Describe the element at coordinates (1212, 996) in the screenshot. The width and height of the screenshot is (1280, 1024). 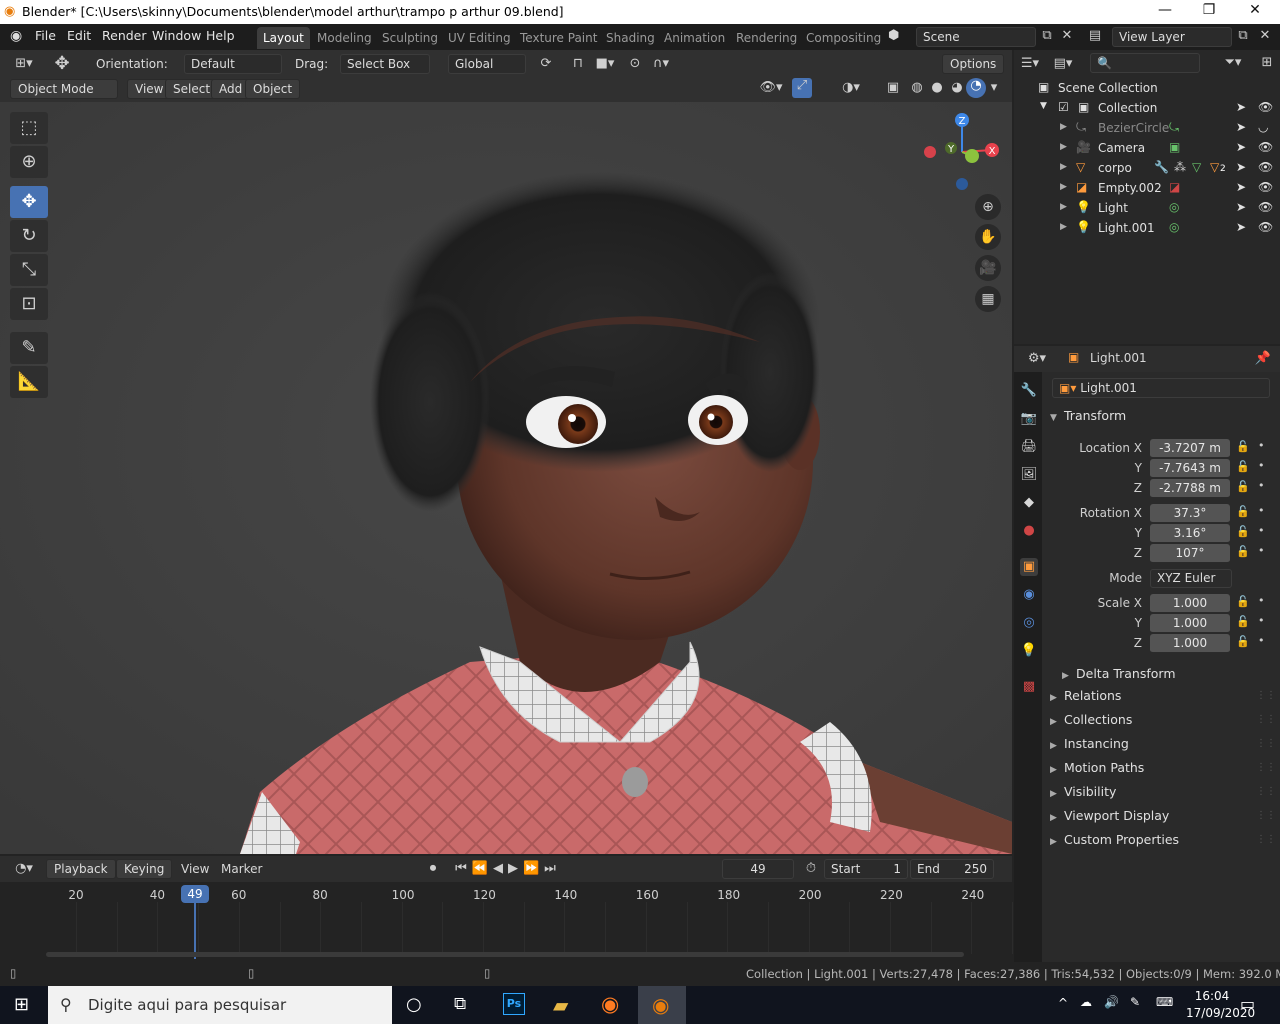
I see `clock-time: 16:04` at that location.